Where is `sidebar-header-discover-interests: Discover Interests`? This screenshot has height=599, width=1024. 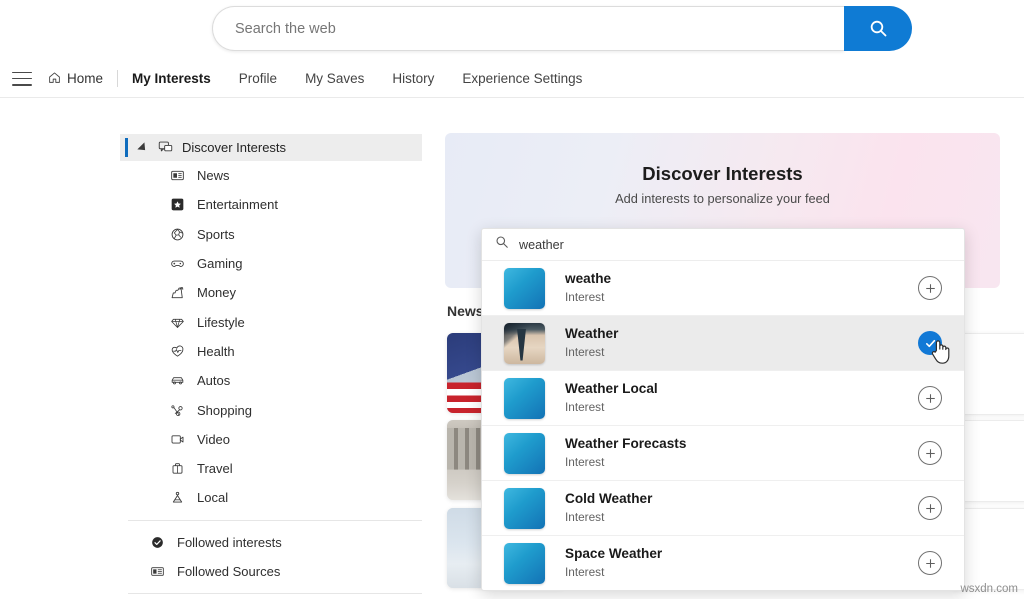
sidebar-header-discover-interests: Discover Interests is located at coordinates (271, 147).